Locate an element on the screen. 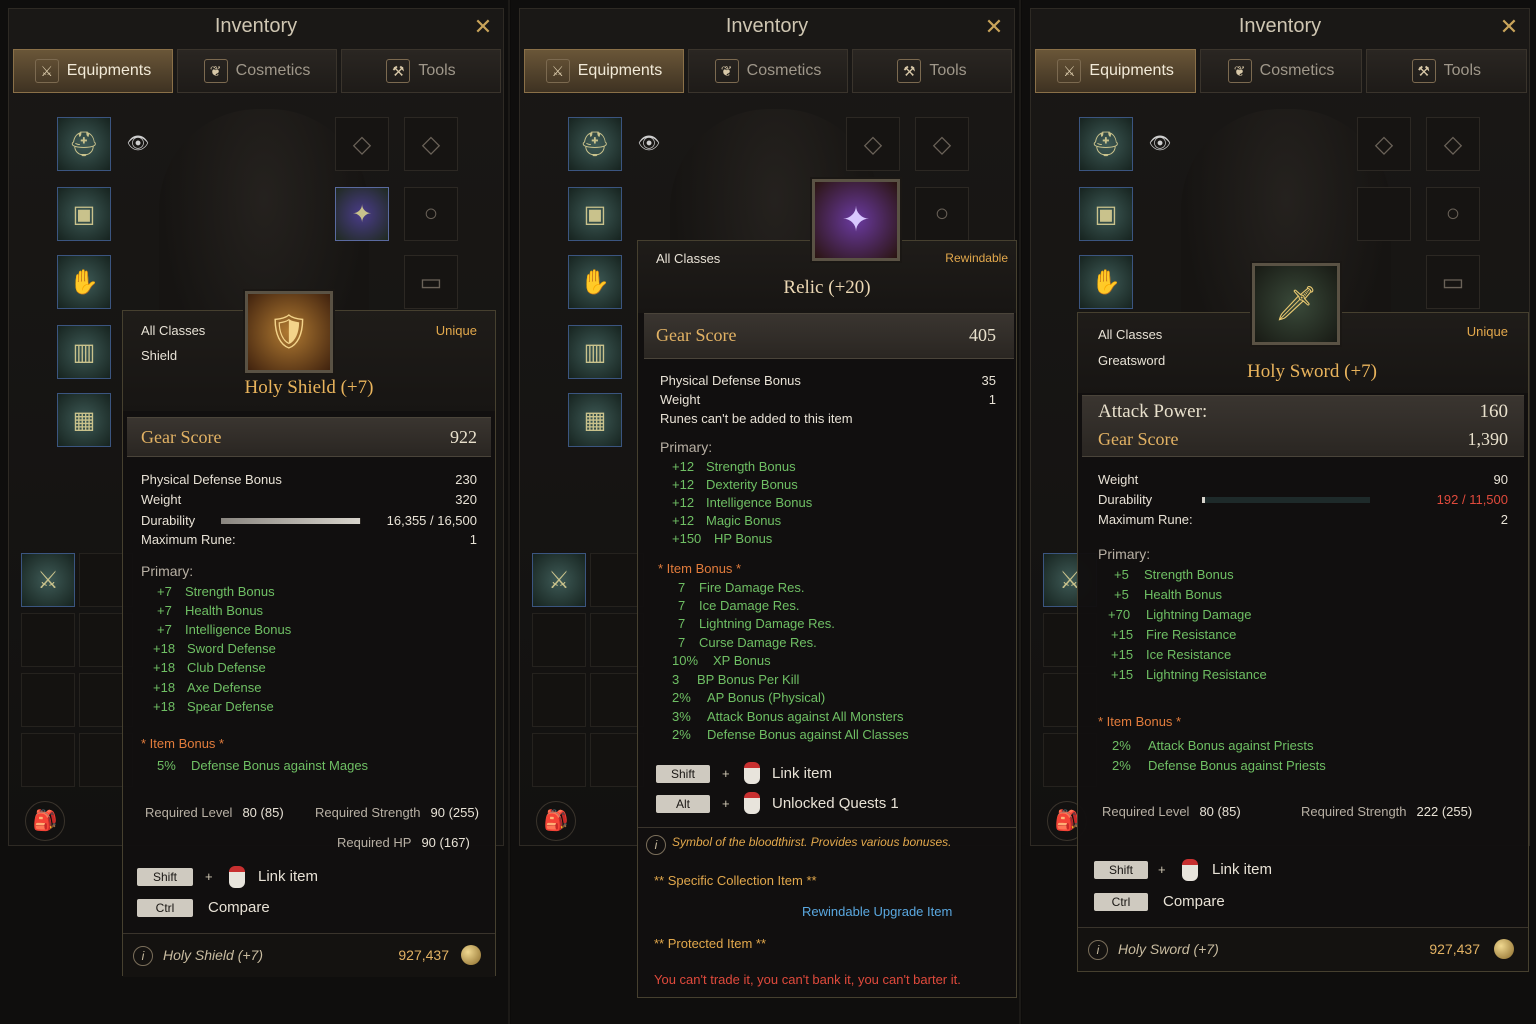 The height and width of the screenshot is (1024, 1536). item-price: 927,437 is located at coordinates (1454, 949).